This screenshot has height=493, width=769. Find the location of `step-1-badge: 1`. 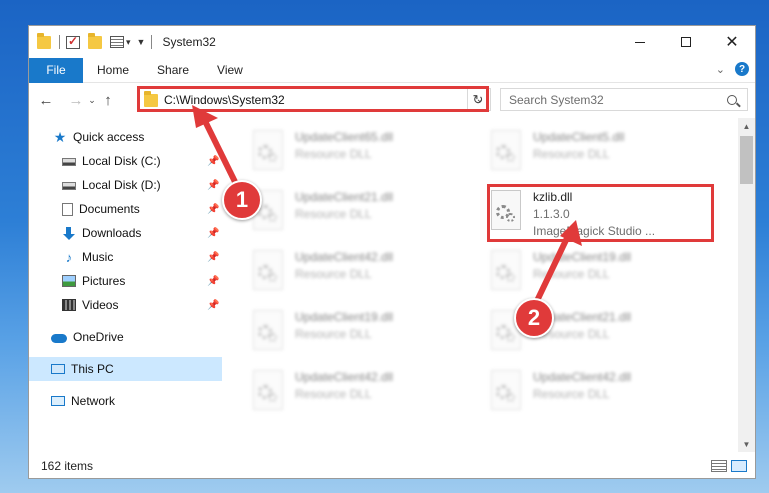

step-1-badge: 1 is located at coordinates (242, 200).